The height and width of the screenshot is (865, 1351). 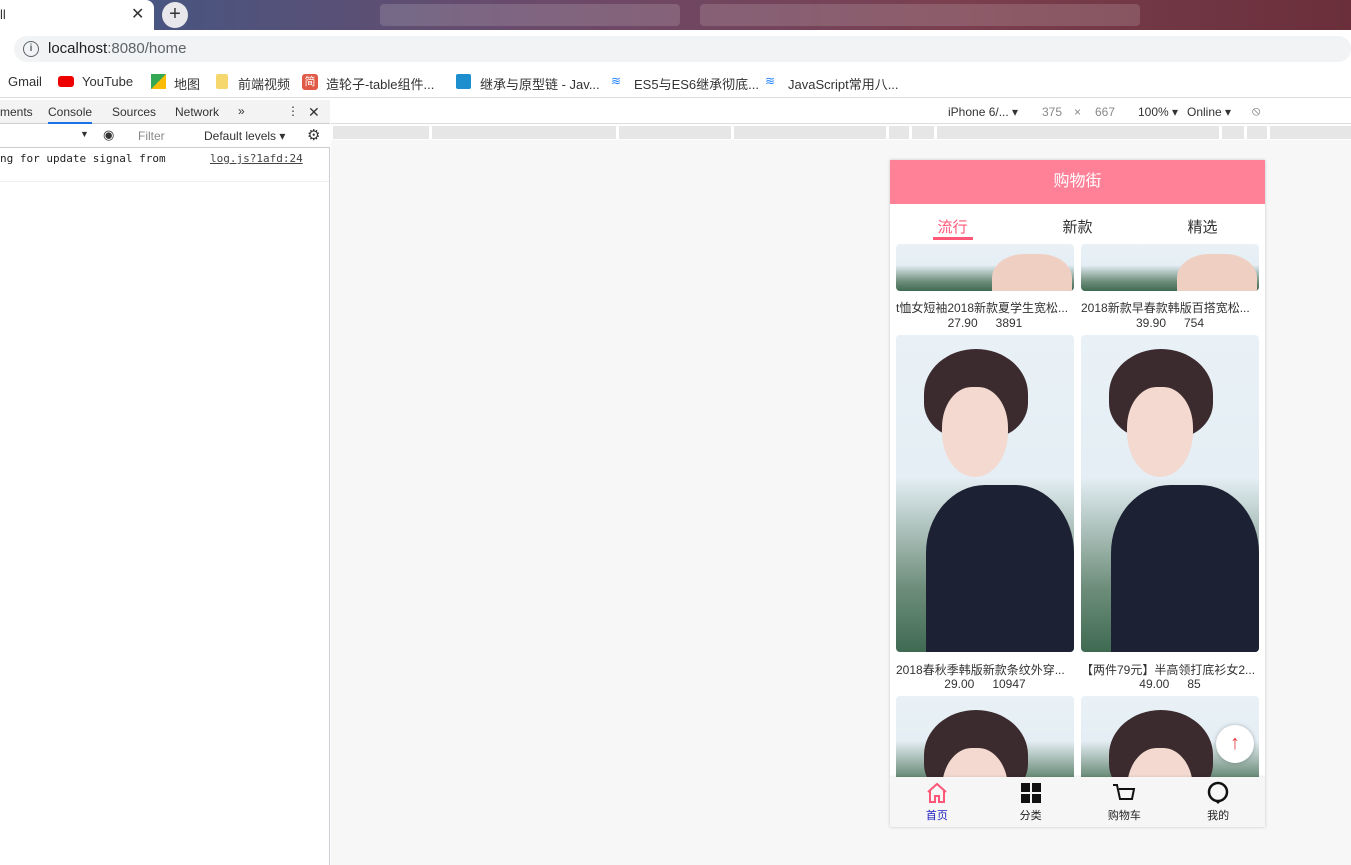 What do you see at coordinates (530, 15) in the screenshot?
I see `blurred-tabs` at bounding box center [530, 15].